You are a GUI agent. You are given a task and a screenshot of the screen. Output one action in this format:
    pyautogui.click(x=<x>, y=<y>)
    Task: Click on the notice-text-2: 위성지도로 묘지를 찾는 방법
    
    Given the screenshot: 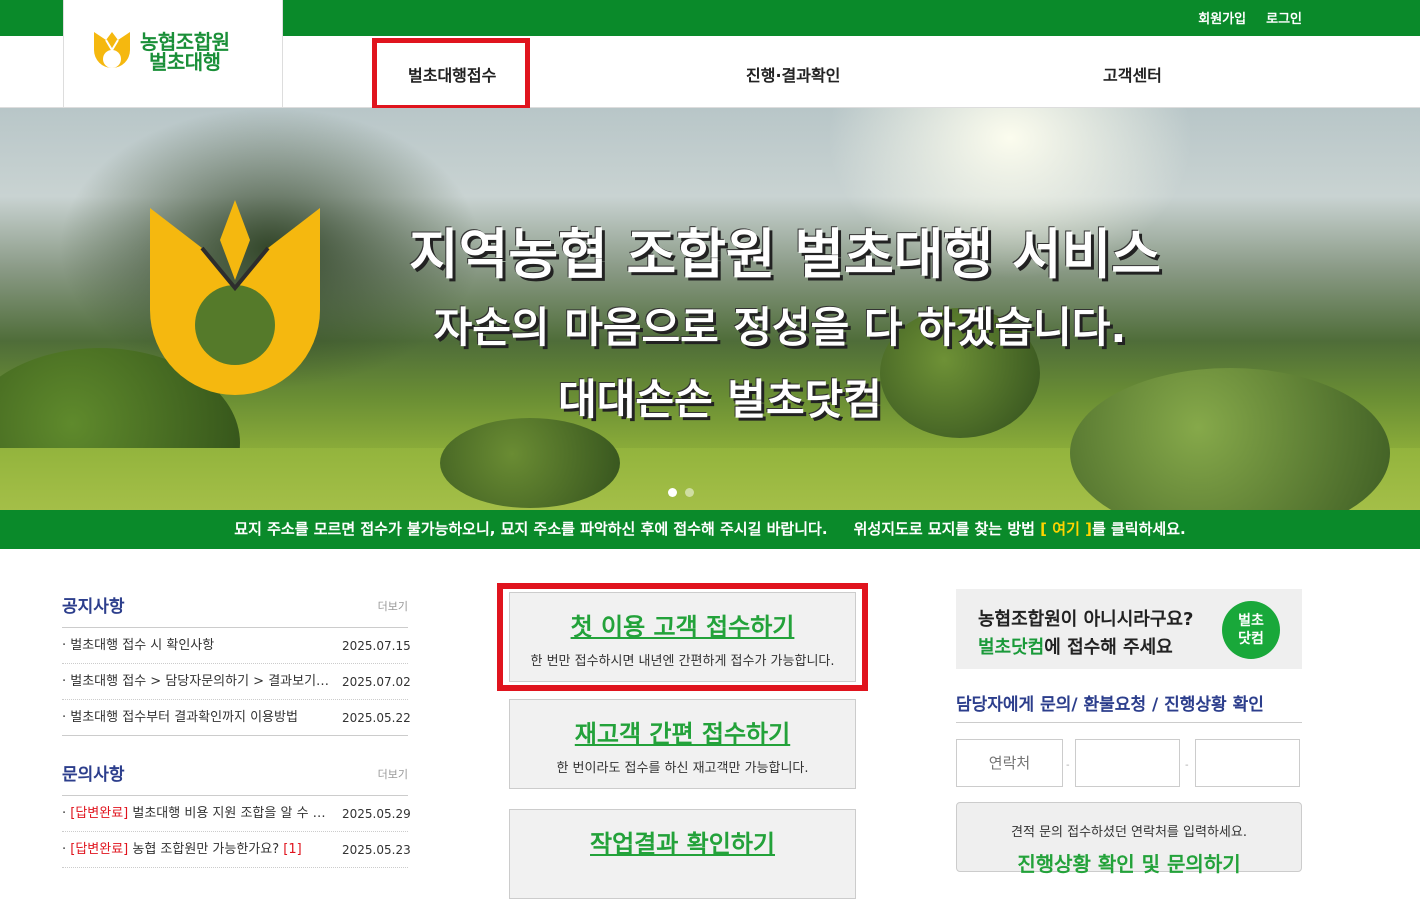 What is the action you would take?
    pyautogui.click(x=944, y=529)
    